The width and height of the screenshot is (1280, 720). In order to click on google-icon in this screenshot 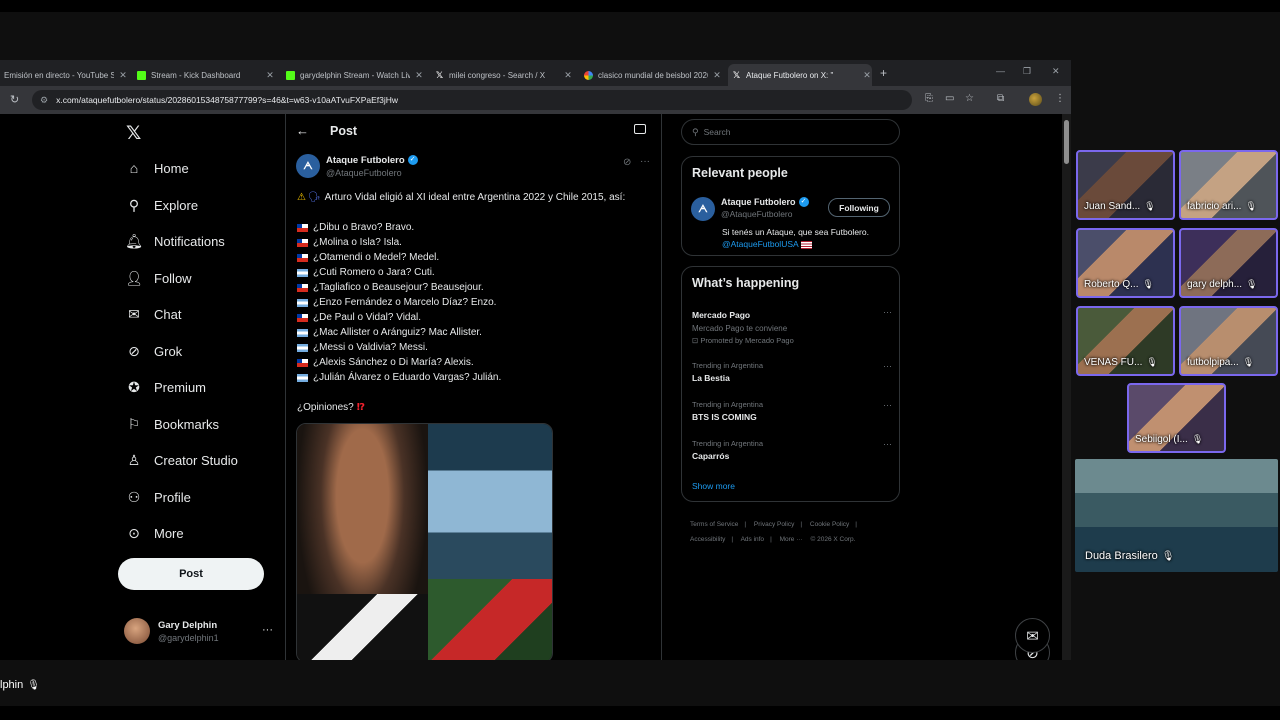, I will do `click(588, 75)`.